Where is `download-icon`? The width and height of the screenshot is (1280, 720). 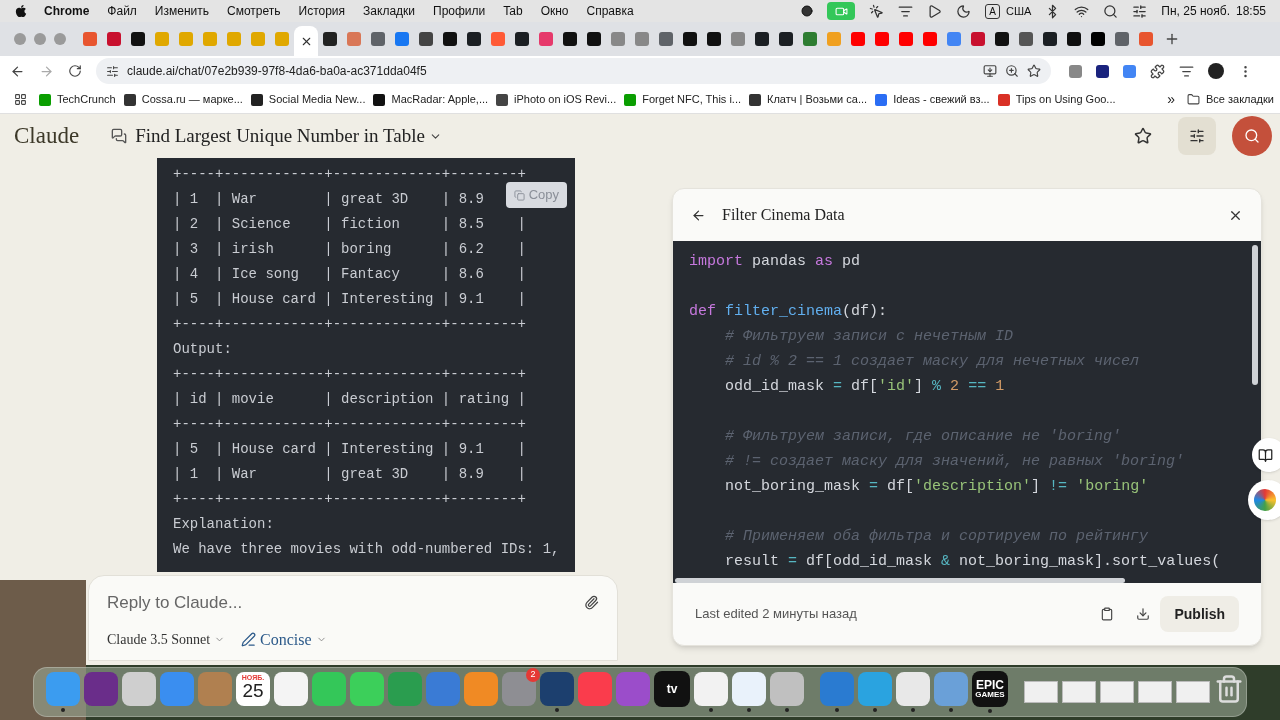 download-icon is located at coordinates (1143, 614).